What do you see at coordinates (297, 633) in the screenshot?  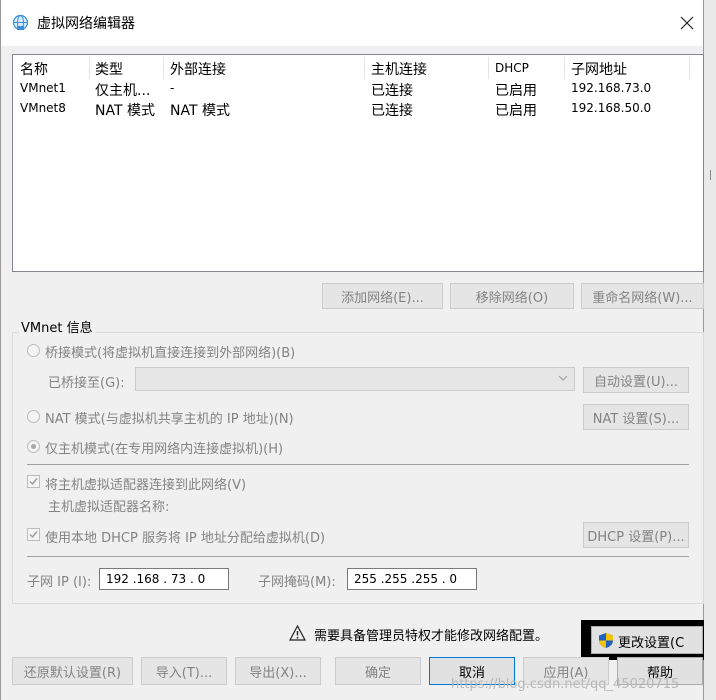 I see `warning-icon` at bounding box center [297, 633].